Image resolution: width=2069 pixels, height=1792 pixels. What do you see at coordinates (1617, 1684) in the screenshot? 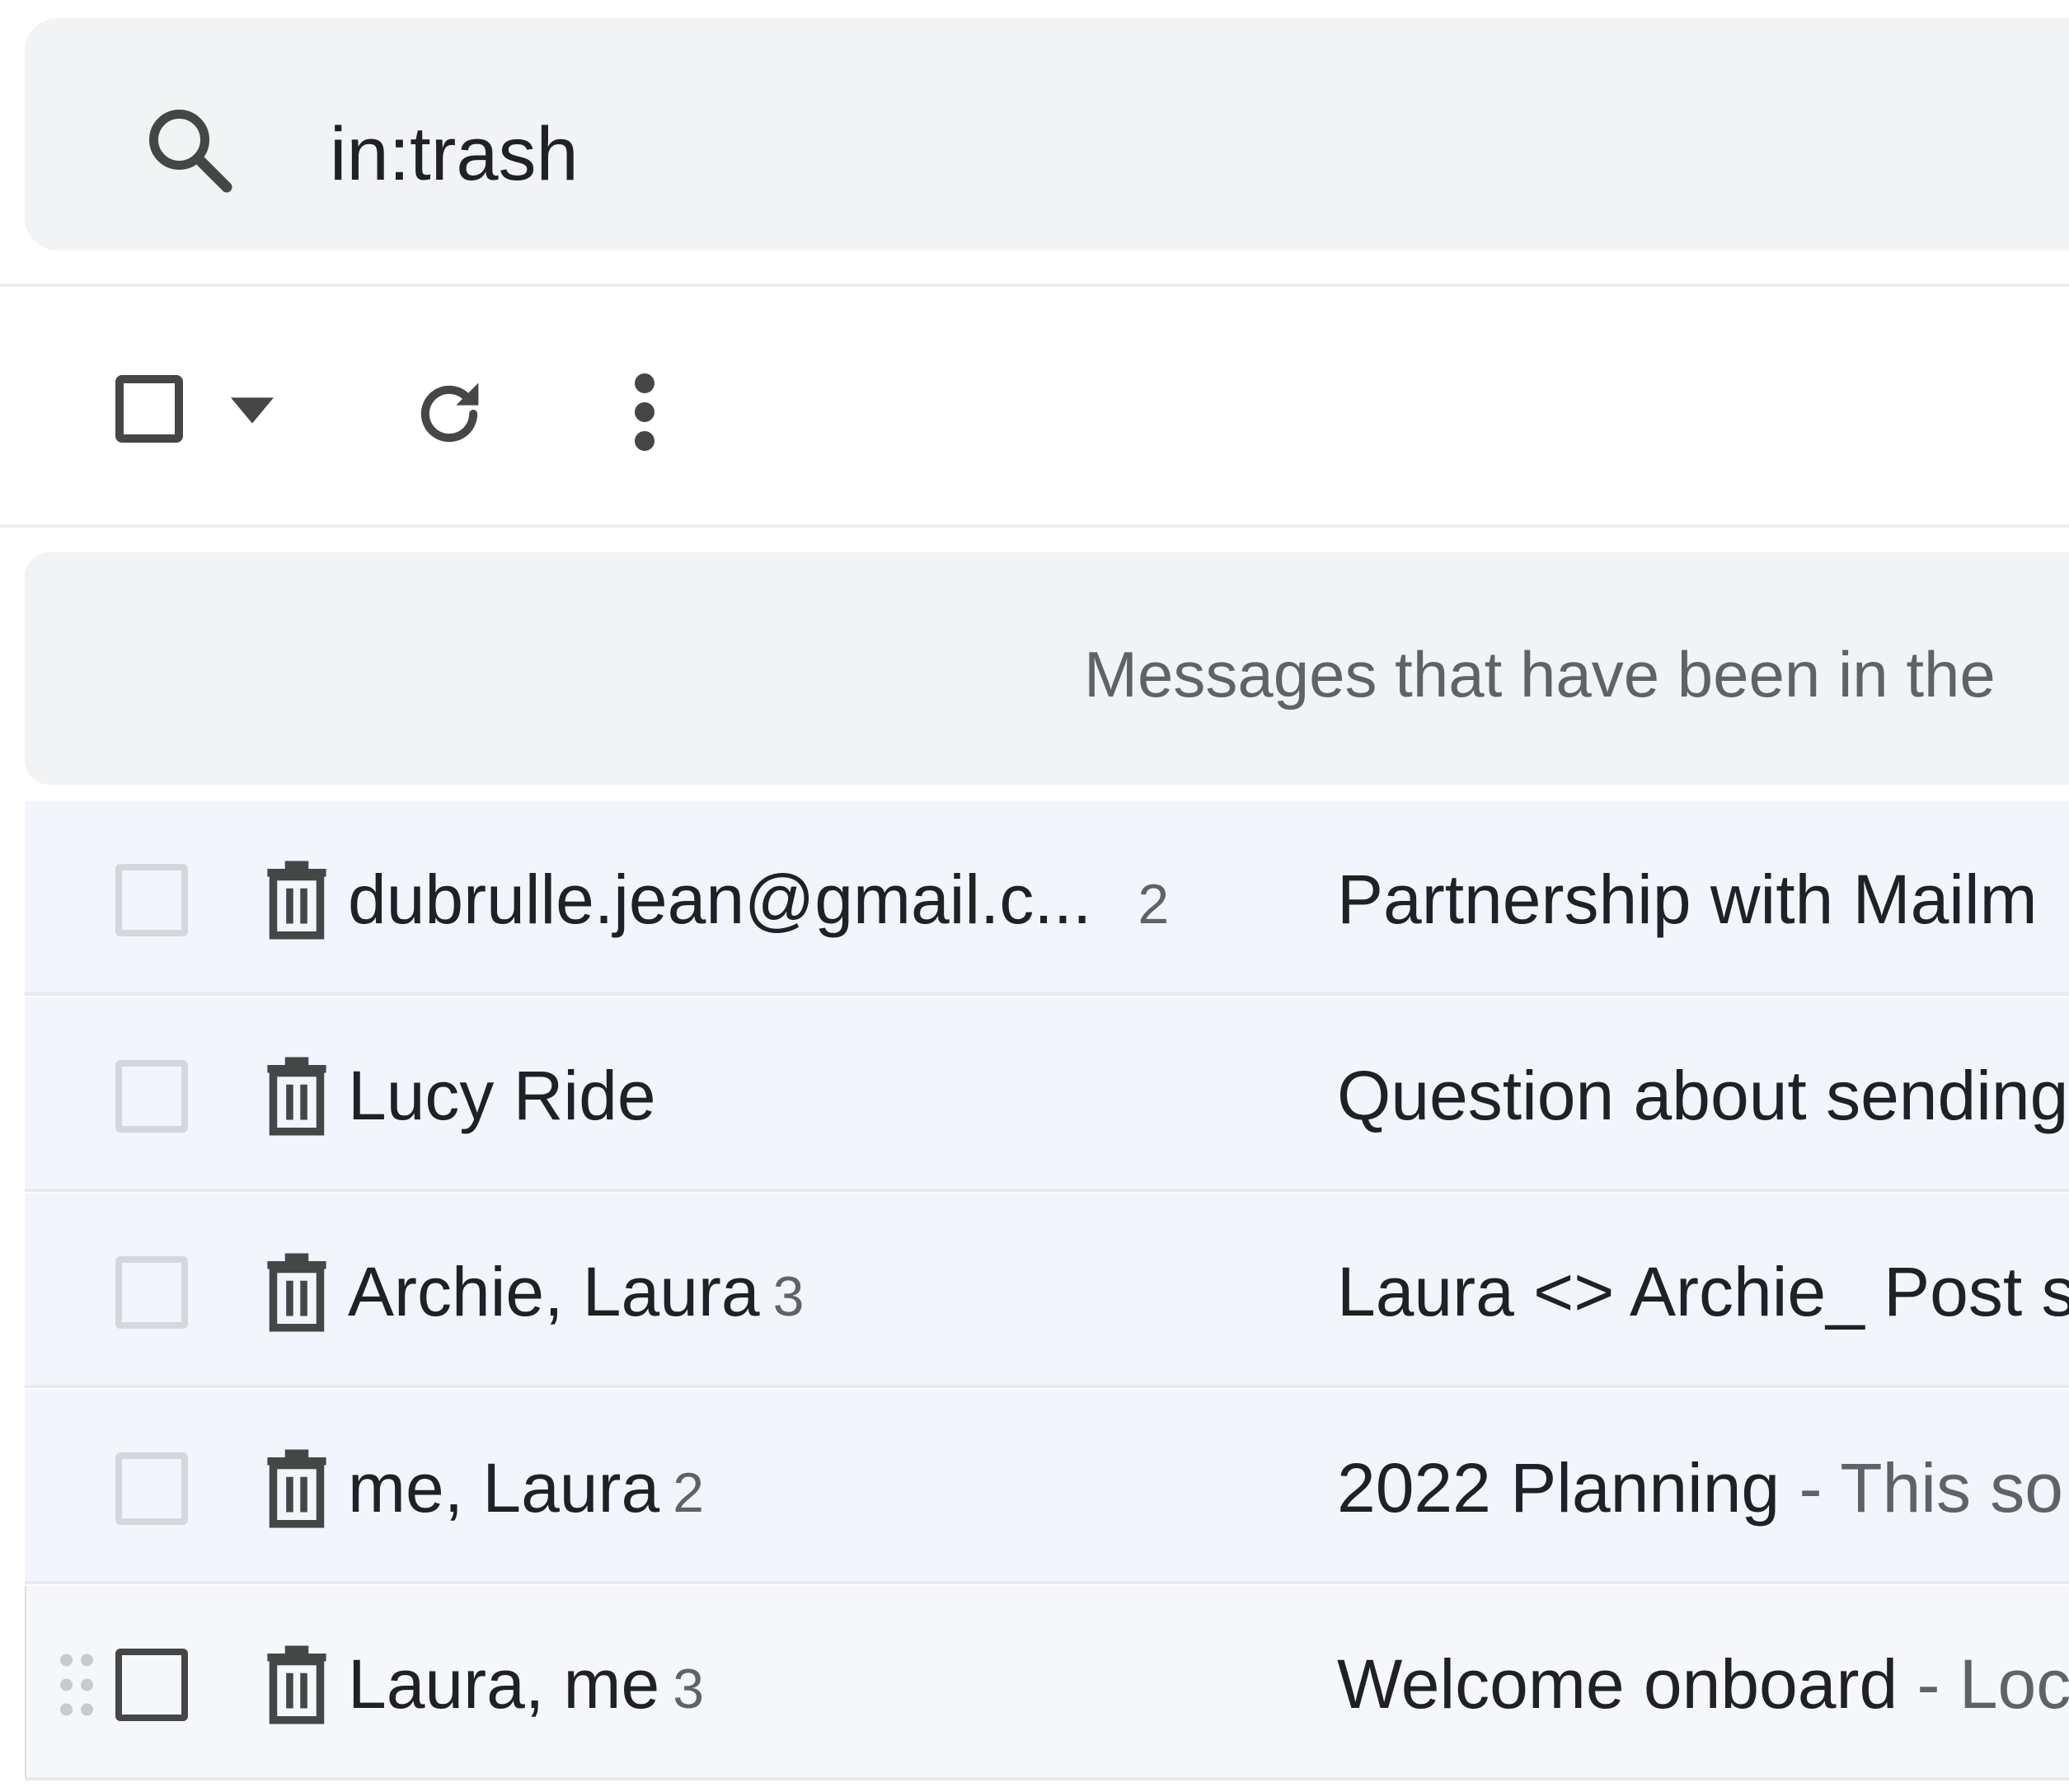
I see `subject: Welcome onboard` at bounding box center [1617, 1684].